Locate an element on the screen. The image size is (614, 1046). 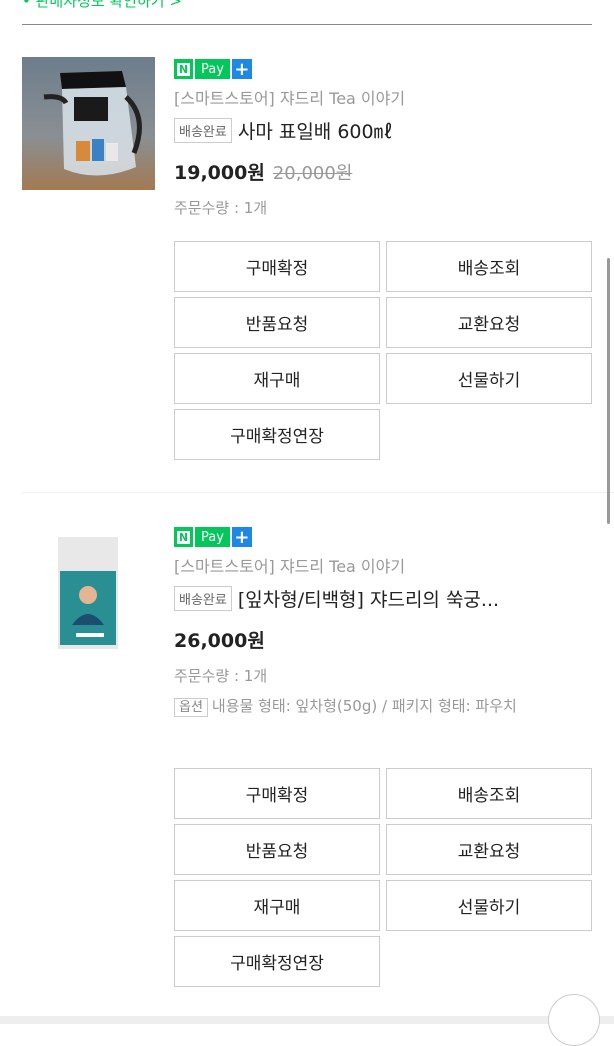
product-title: 사마 표일배 600㎖ is located at coordinates (315, 130).